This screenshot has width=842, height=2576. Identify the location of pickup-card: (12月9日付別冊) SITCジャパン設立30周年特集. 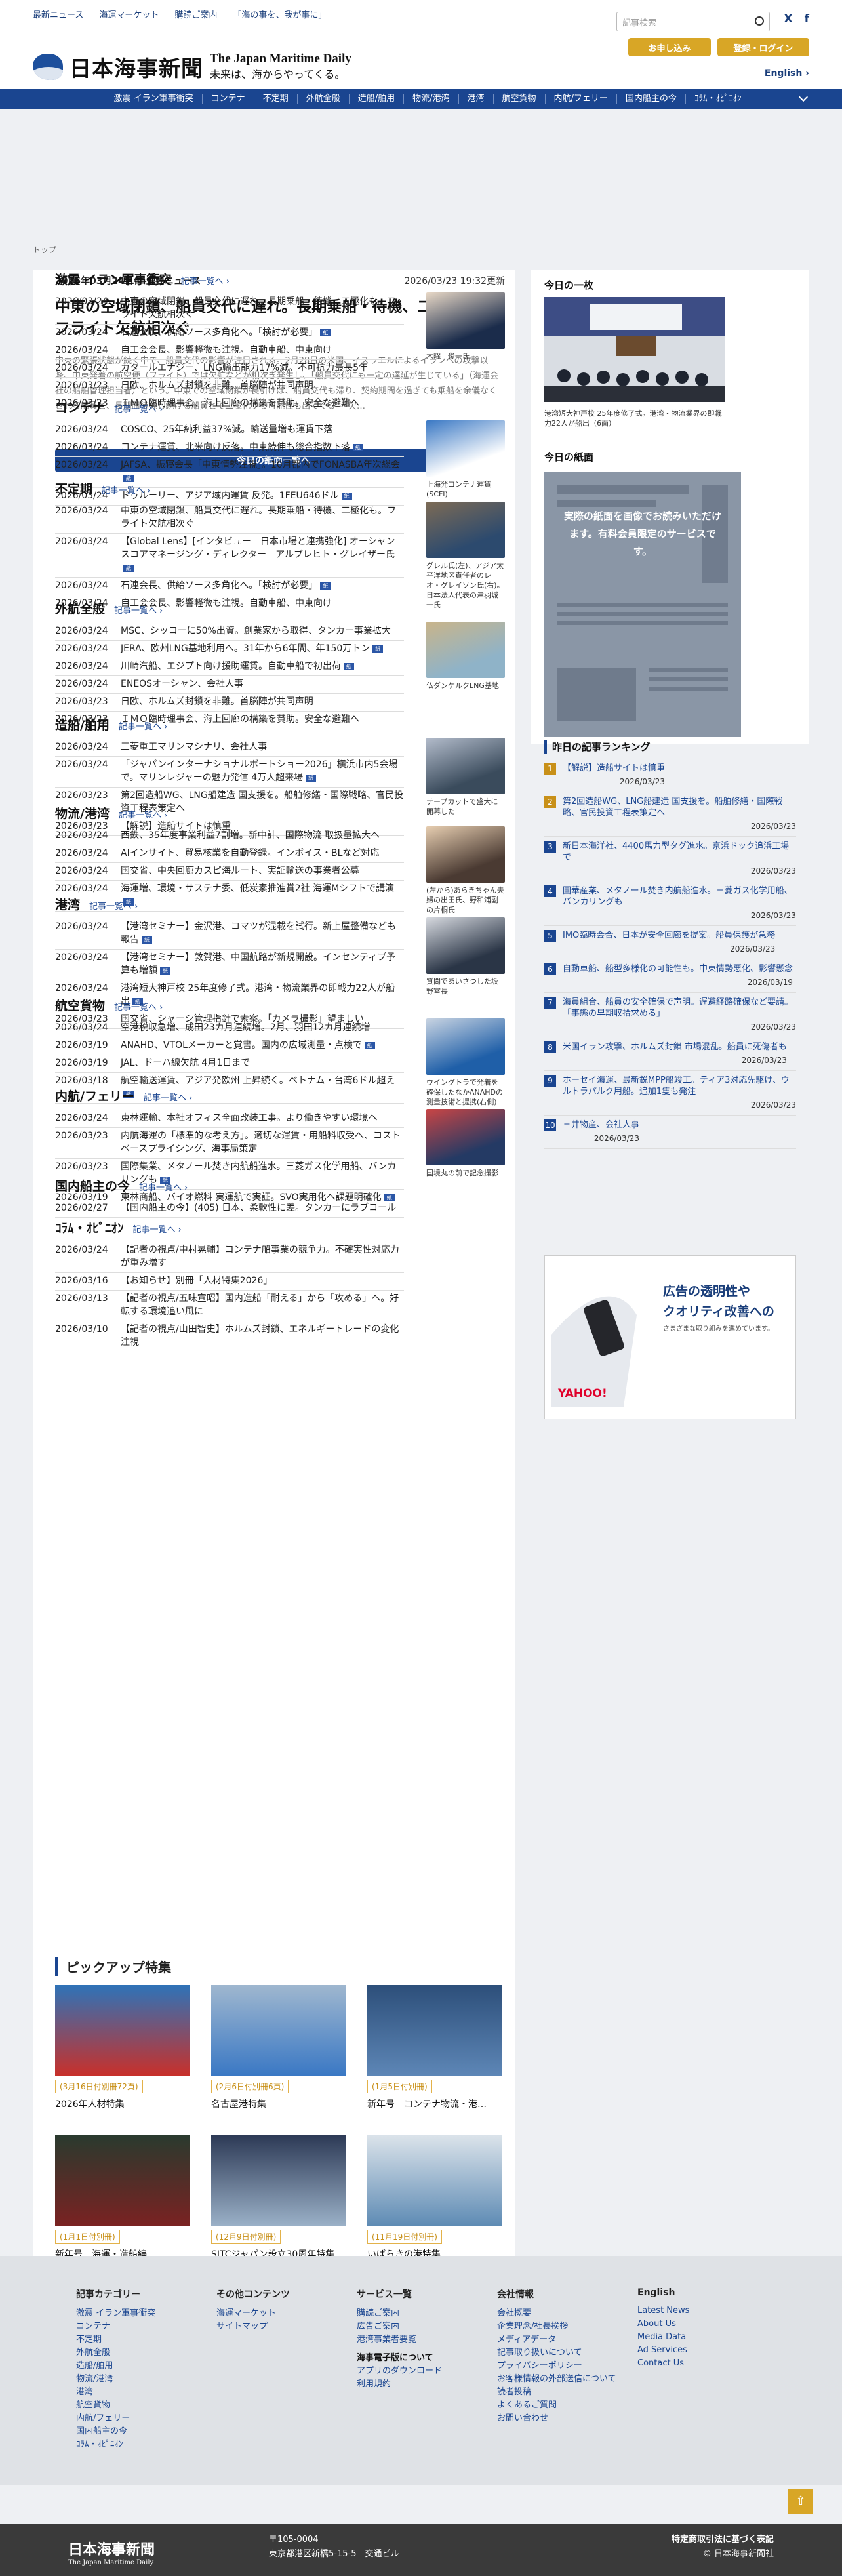
(278, 2198).